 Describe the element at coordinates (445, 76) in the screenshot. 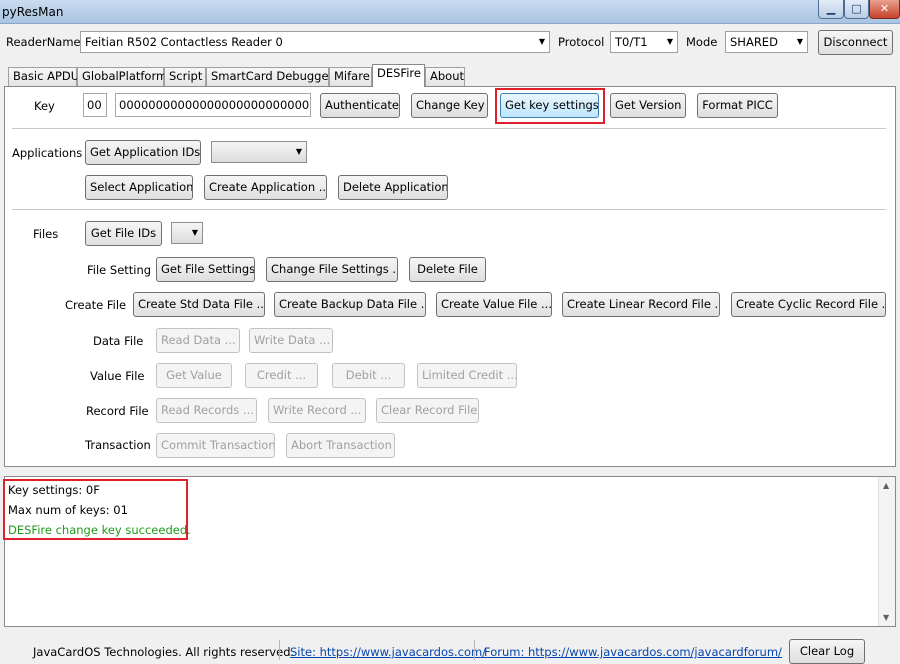

I see `tab-about: About` at that location.